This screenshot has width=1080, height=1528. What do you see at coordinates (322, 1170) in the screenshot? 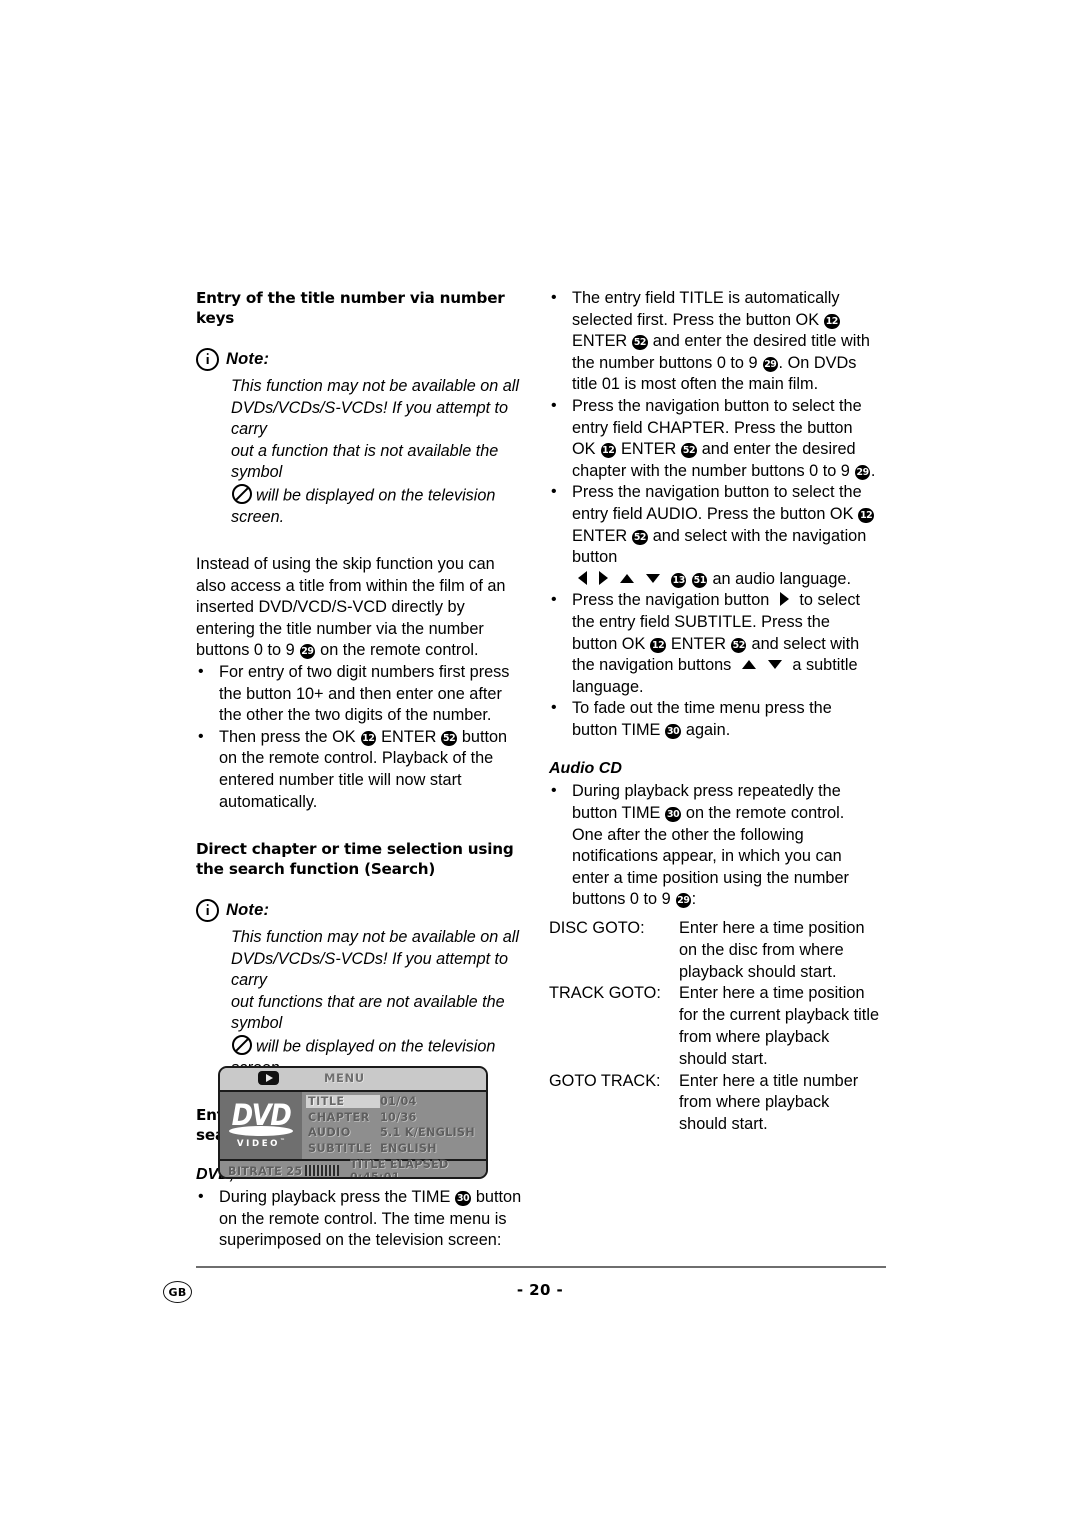
I see `bitrate-bars-icon` at bounding box center [322, 1170].